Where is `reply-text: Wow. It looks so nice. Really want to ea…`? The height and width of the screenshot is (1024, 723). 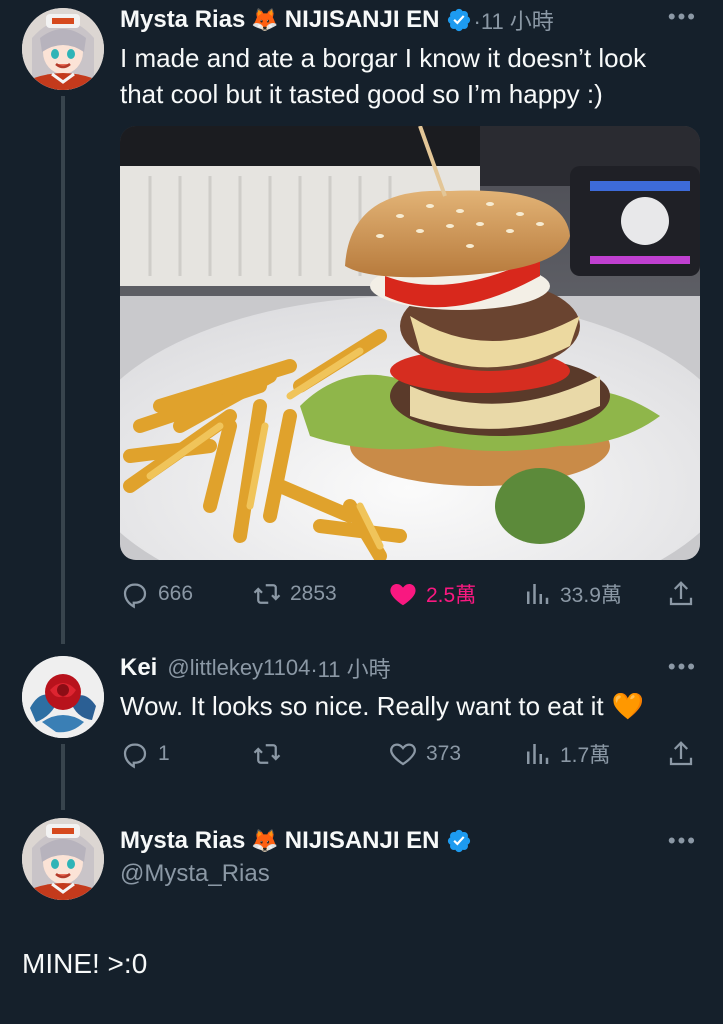 reply-text: Wow. It looks so nice. Really want to ea… is located at coordinates (362, 706).